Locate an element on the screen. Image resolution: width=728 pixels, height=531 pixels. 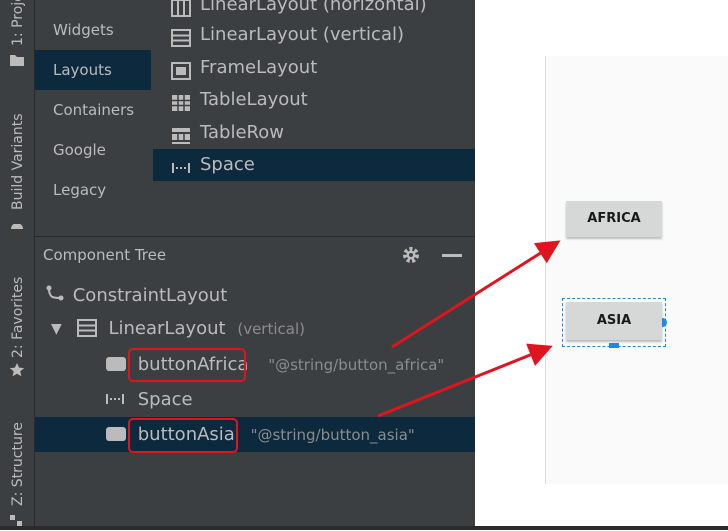
annotation-arrows is located at coordinates (469, 329).